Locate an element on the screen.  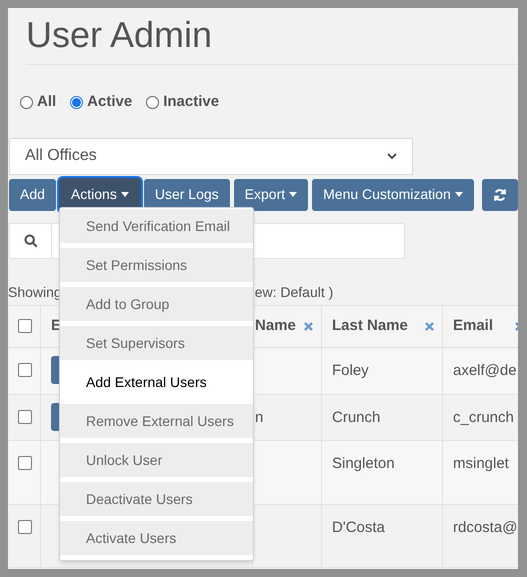
menu-item: Deactivate Users is located at coordinates (156, 499).